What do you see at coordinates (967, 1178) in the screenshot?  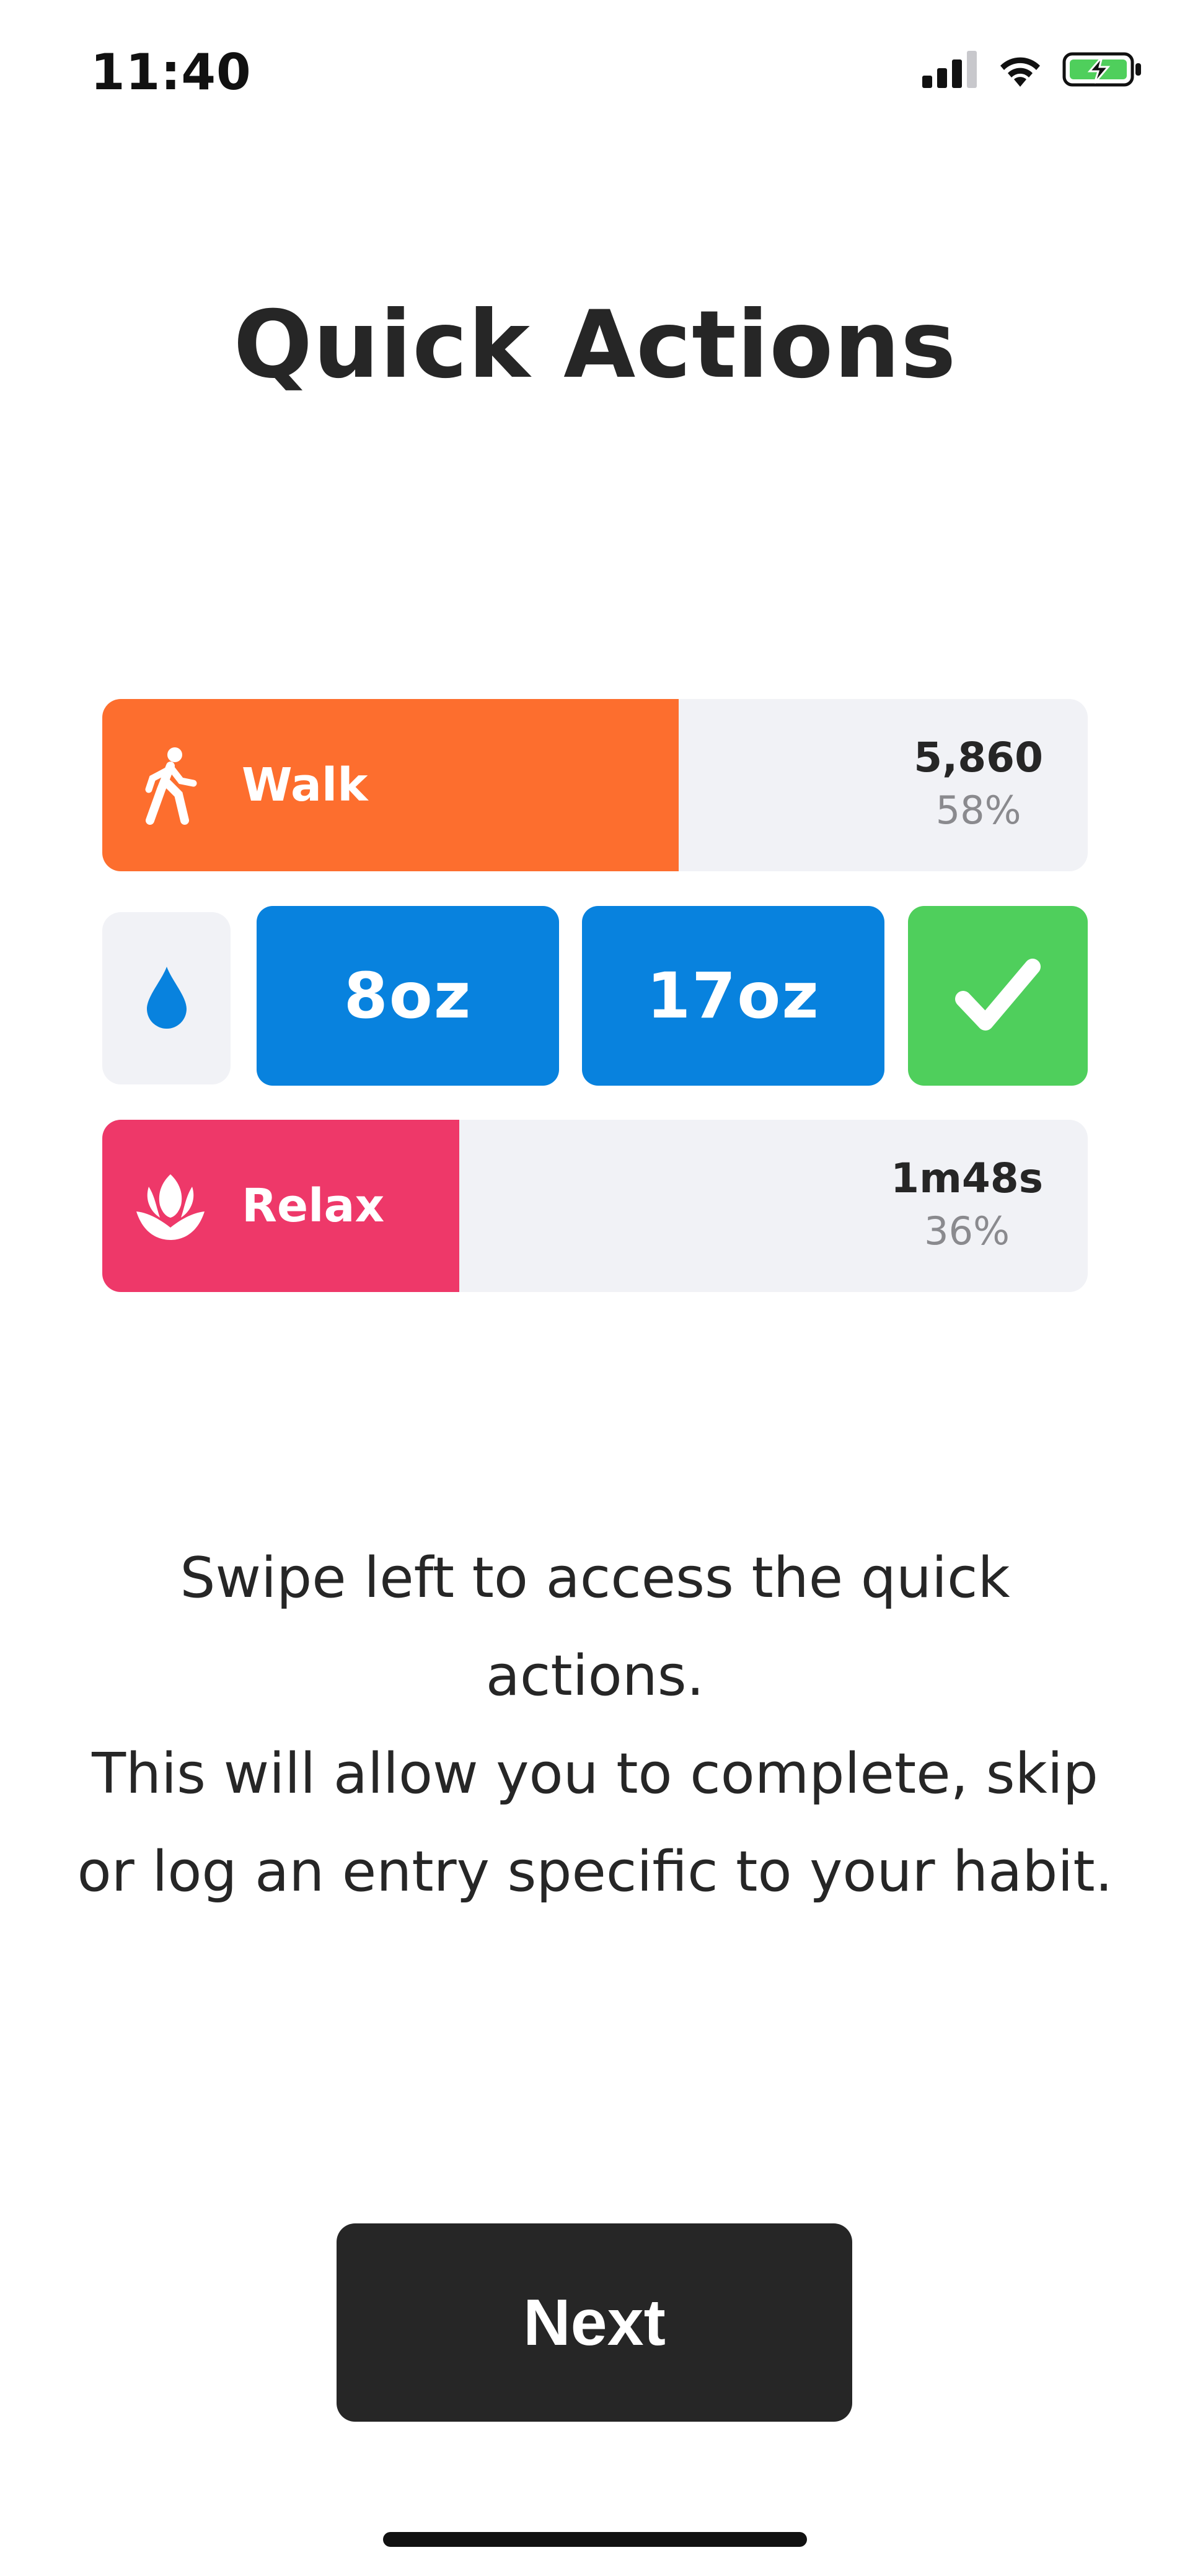 I see `relax-value: 1m48s` at bounding box center [967, 1178].